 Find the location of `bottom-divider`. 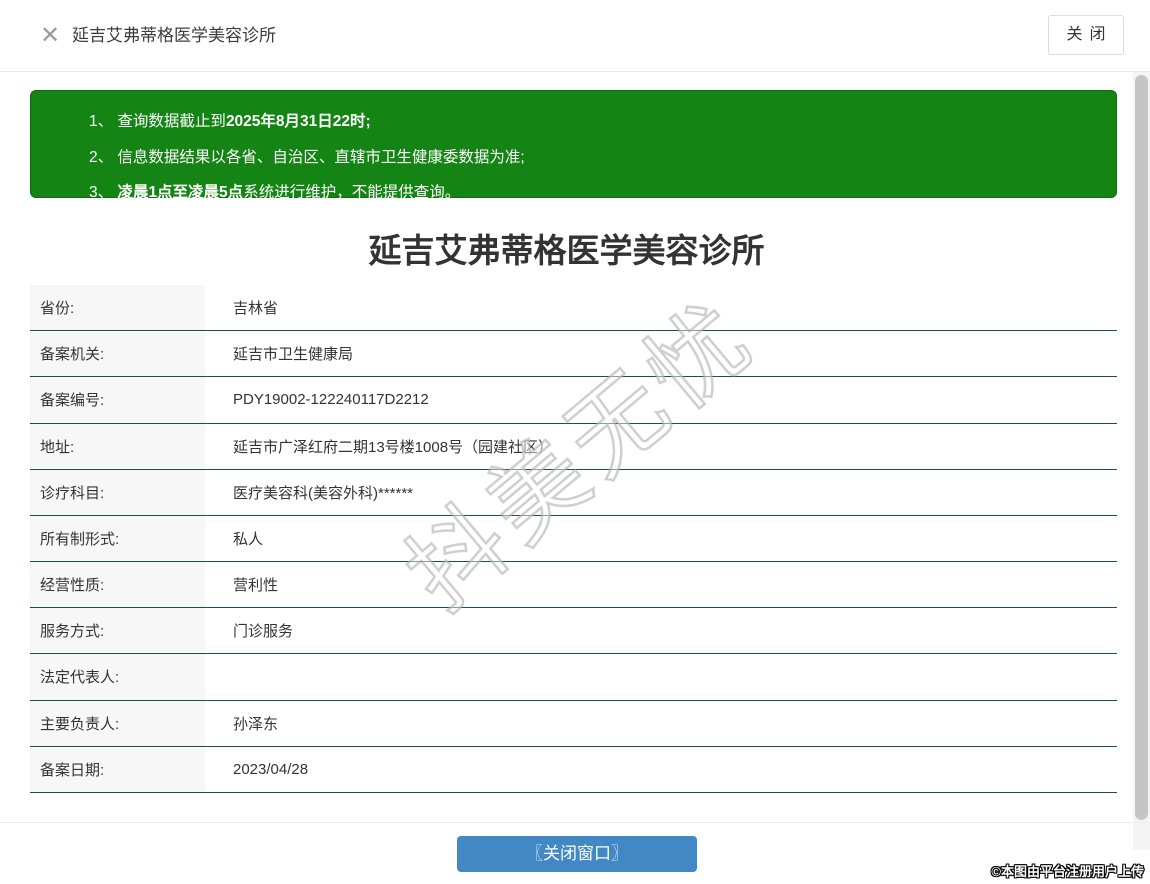

bottom-divider is located at coordinates (575, 822).